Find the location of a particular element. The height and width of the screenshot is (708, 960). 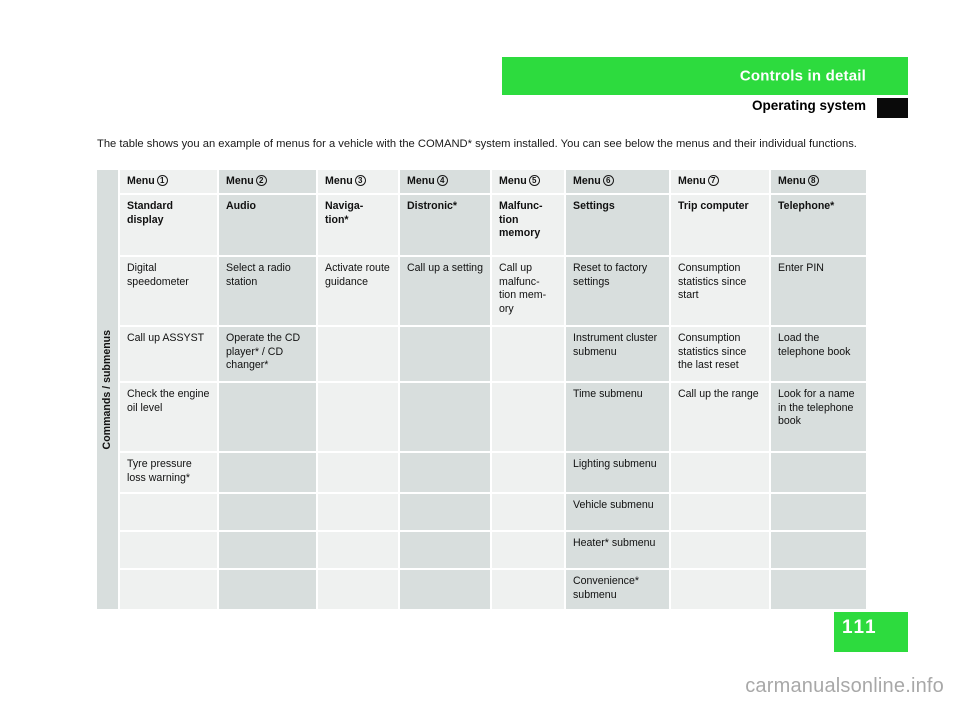

table-cell: Look for a name in the telephone book is located at coordinates (819, 418).